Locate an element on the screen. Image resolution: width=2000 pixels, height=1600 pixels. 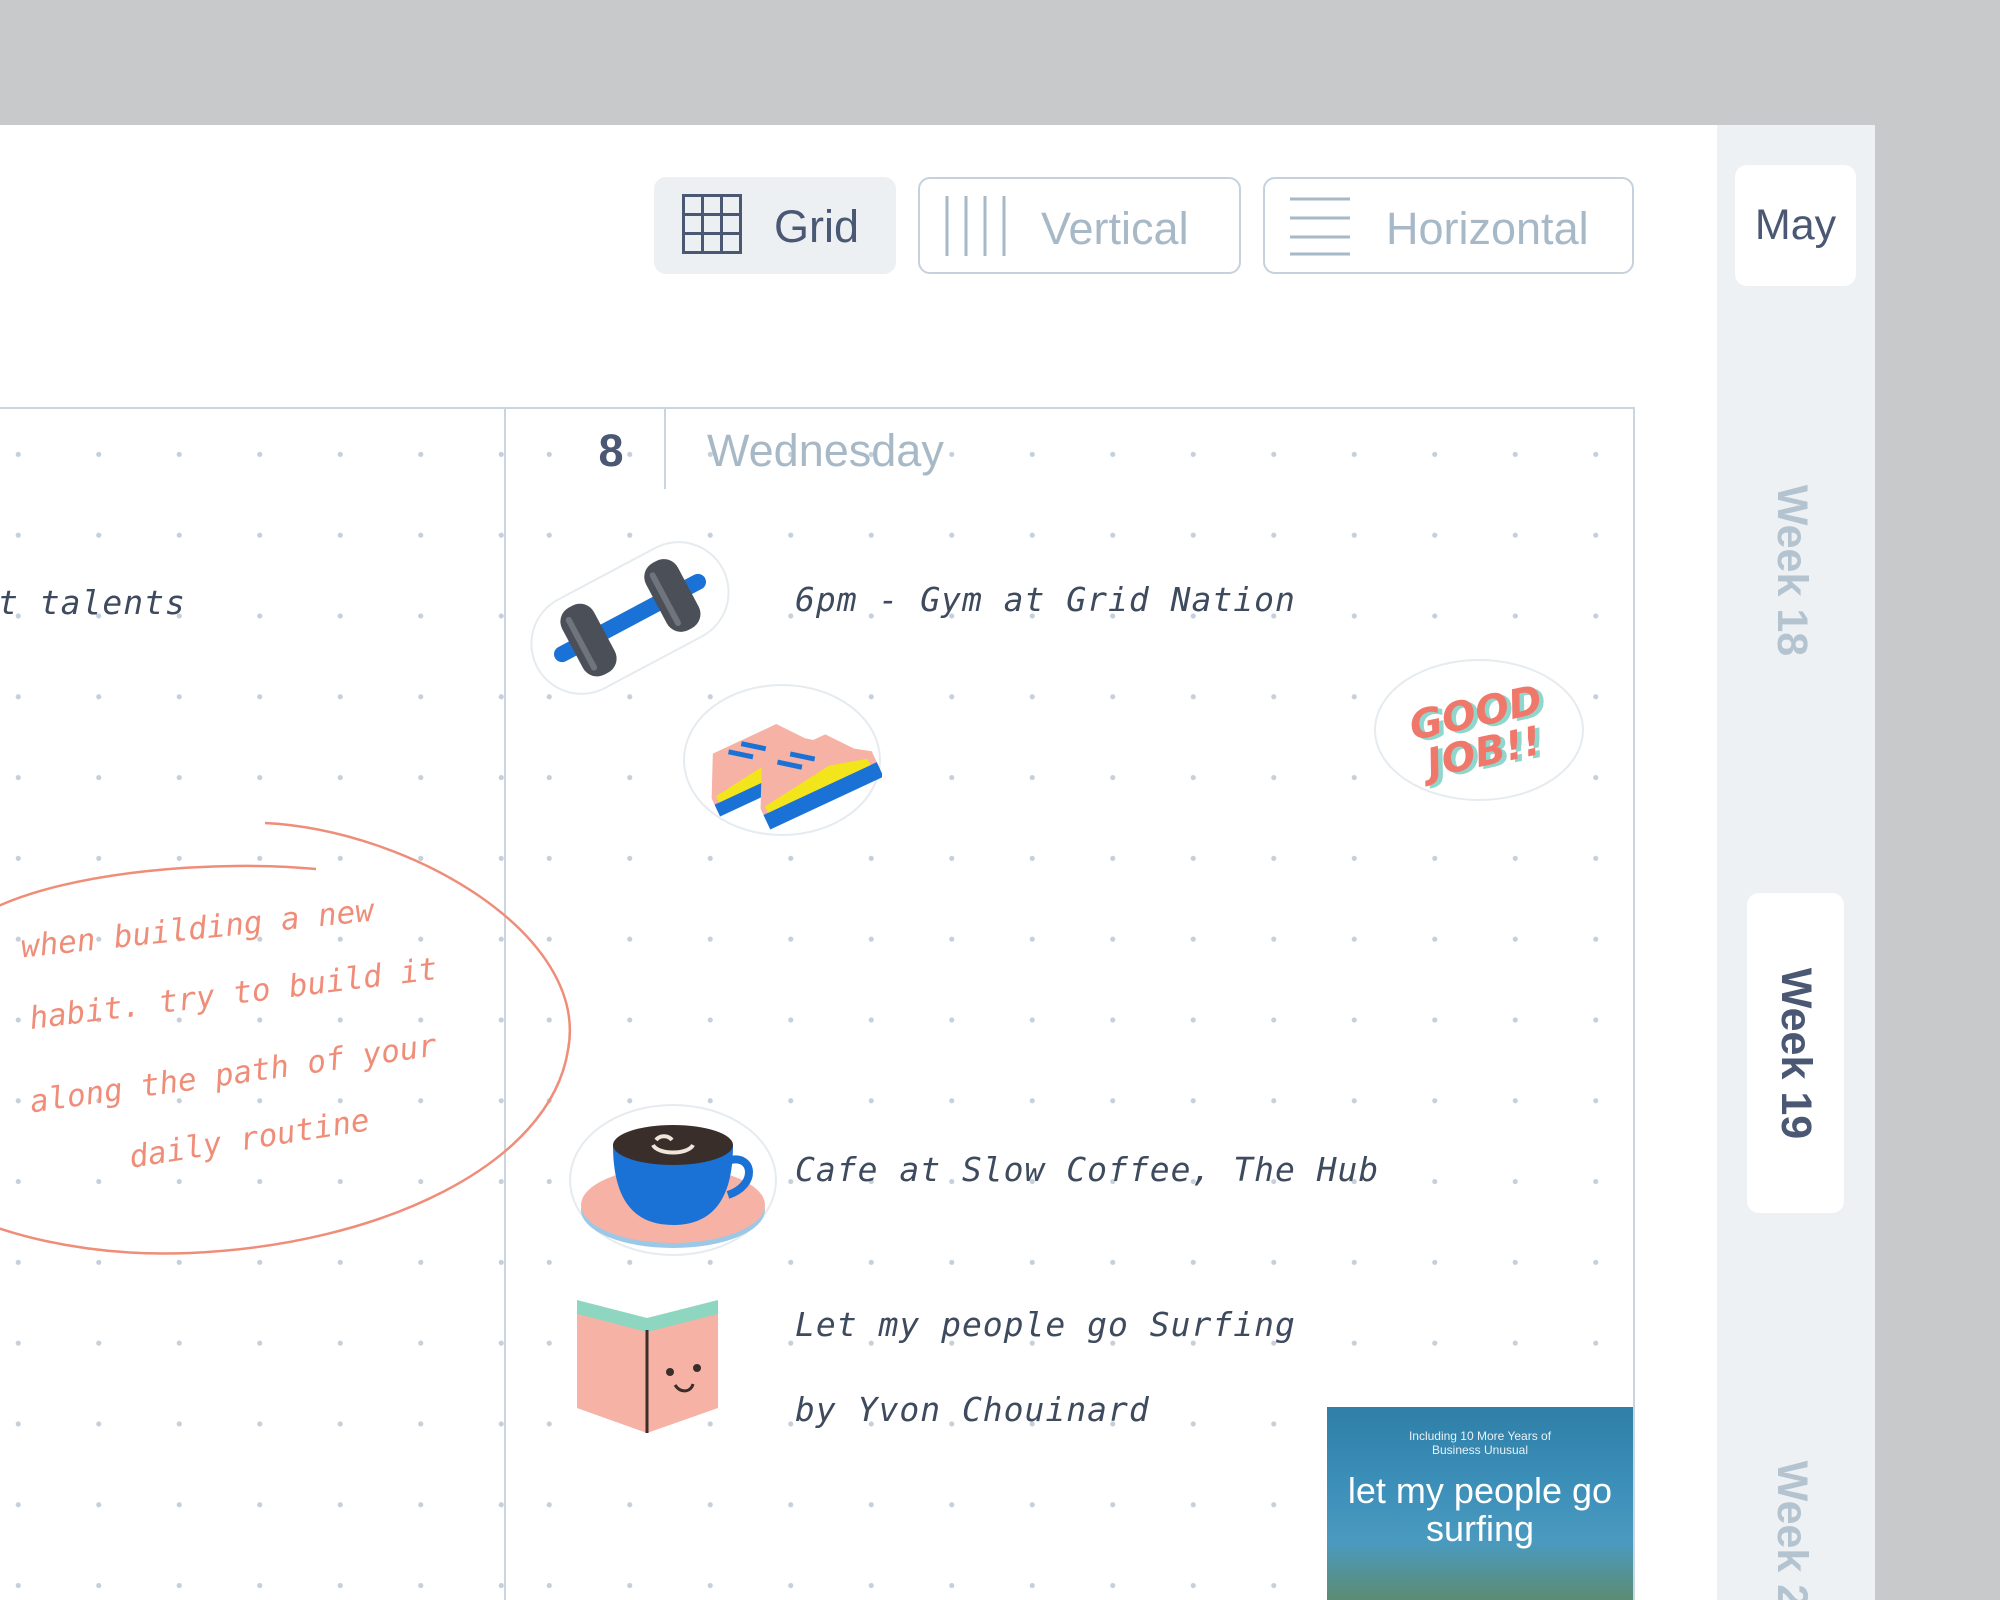
week-tab-19-label: Week 19 is located at coordinates (1796, 1053).